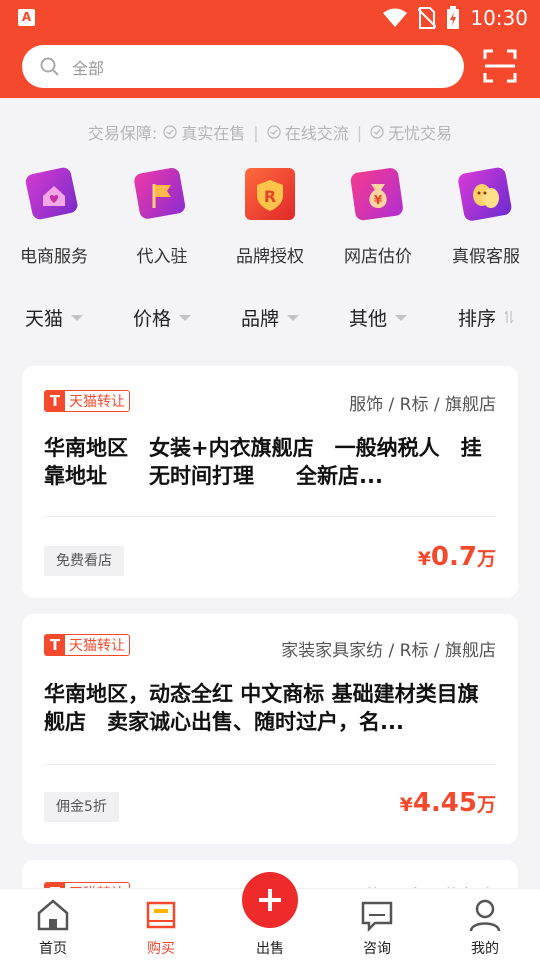  I want to click on house-heart-icon, so click(51, 193).